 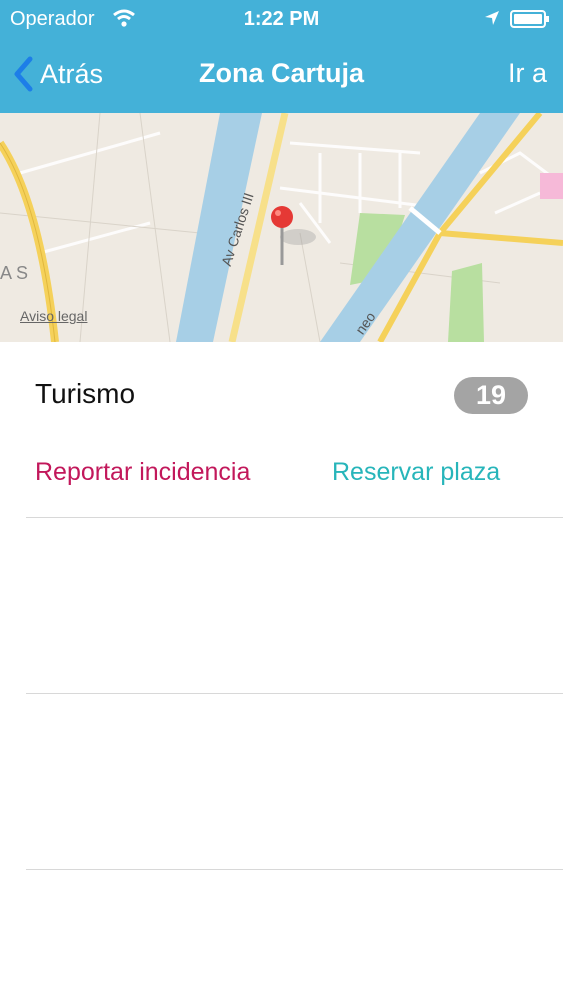 I want to click on count-badge: 19, so click(x=491, y=395).